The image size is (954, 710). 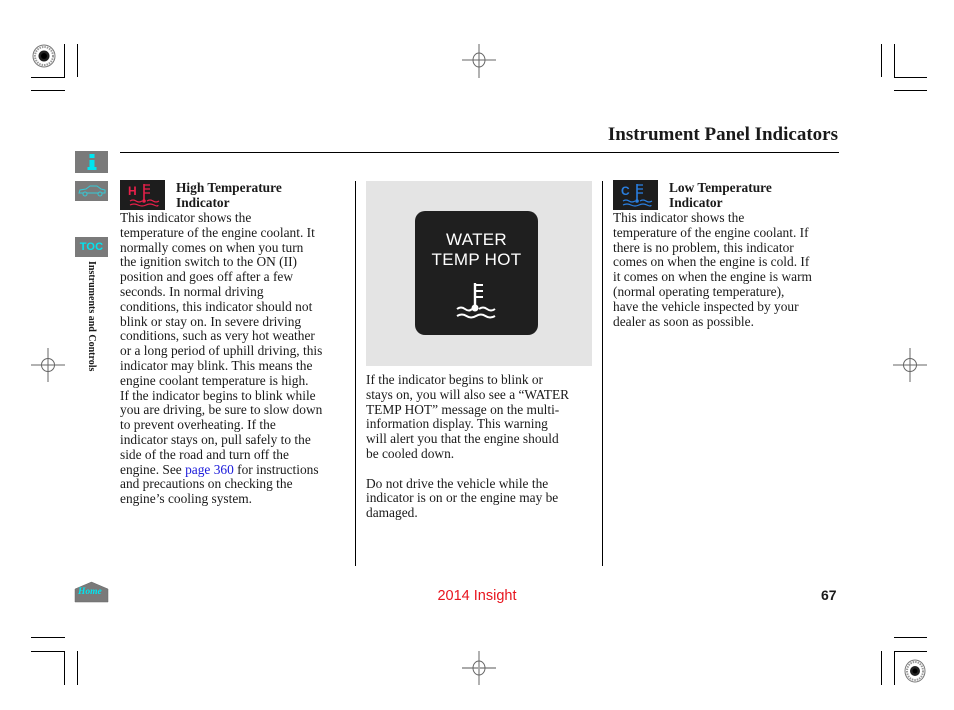 I want to click on text-line: temperature of the engine coolant. It, so click(x=217, y=232).